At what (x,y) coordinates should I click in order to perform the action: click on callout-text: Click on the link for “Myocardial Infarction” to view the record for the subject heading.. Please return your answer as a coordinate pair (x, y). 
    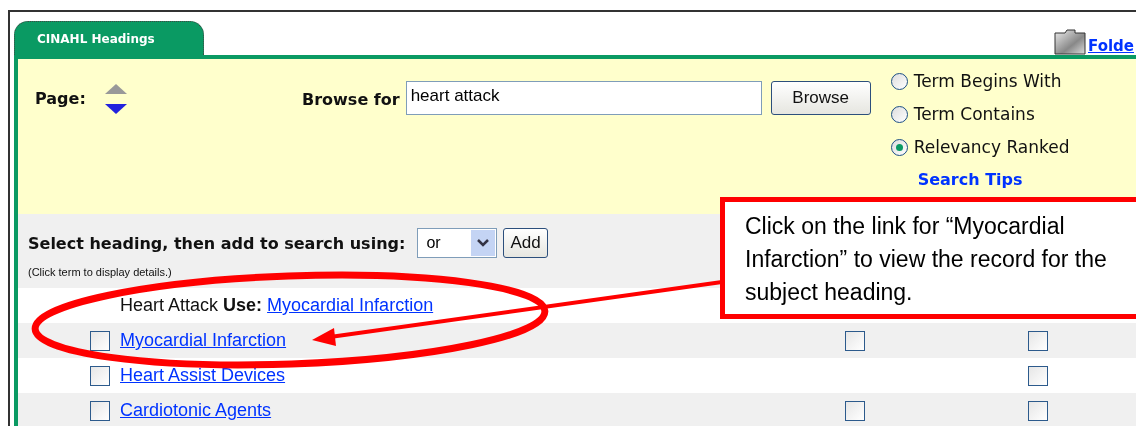
    Looking at the image, I should click on (928, 258).